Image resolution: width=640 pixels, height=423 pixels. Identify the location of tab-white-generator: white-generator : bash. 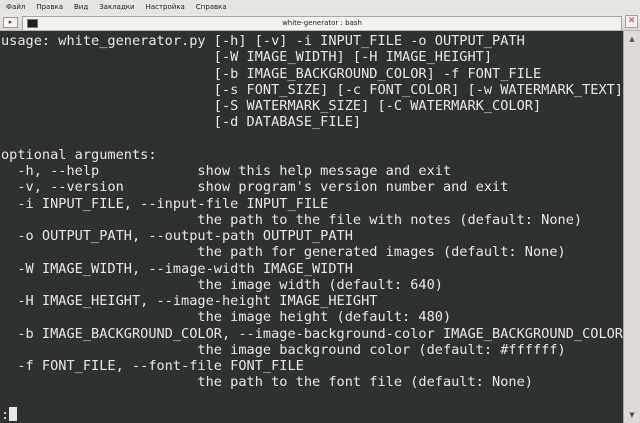
(322, 23).